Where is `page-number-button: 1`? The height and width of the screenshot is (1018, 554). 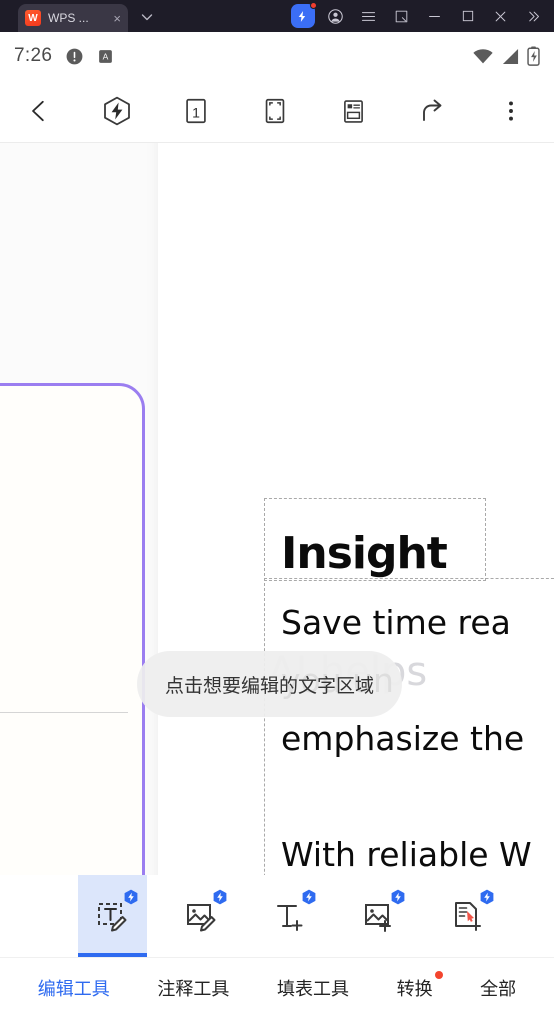 page-number-button: 1 is located at coordinates (196, 111).